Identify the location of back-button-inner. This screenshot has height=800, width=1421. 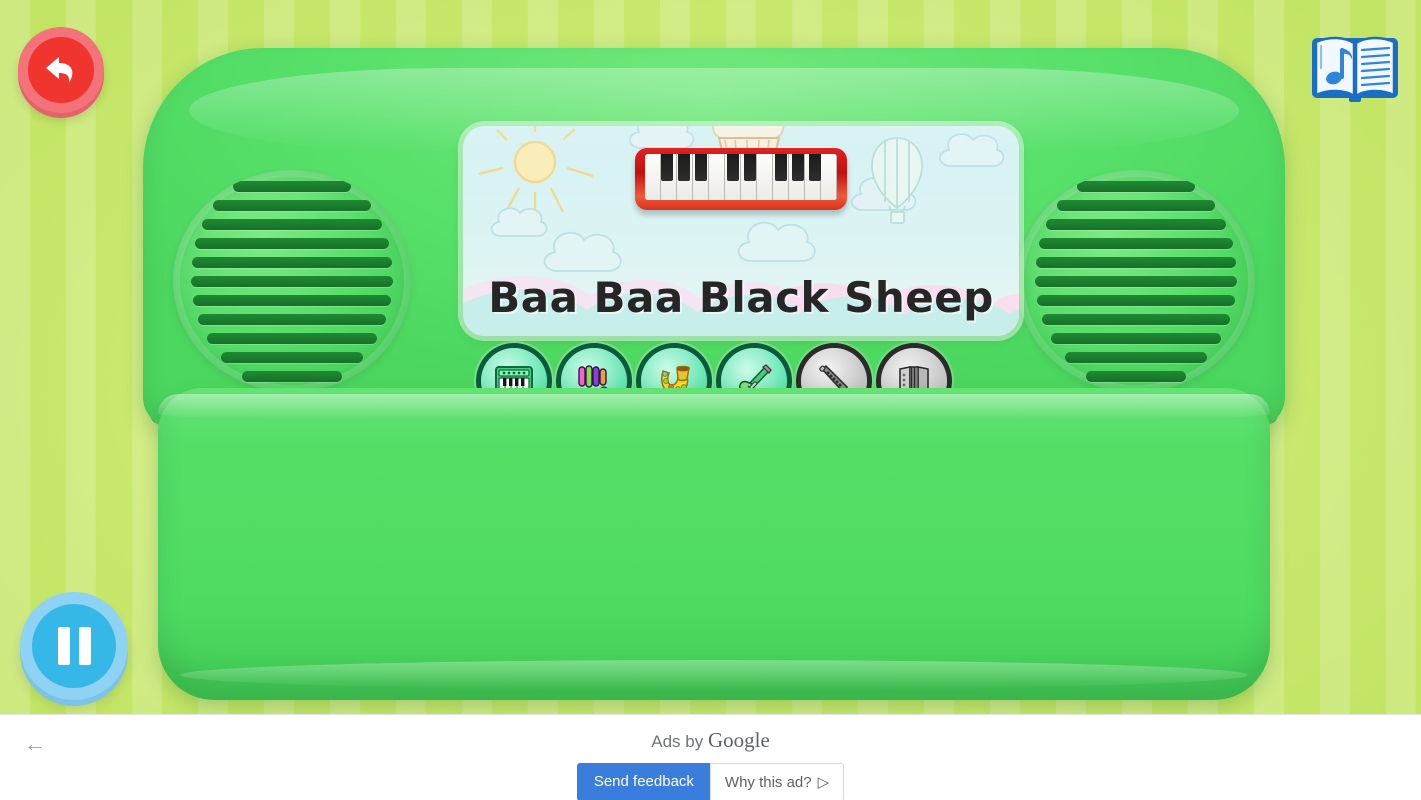
(61, 70).